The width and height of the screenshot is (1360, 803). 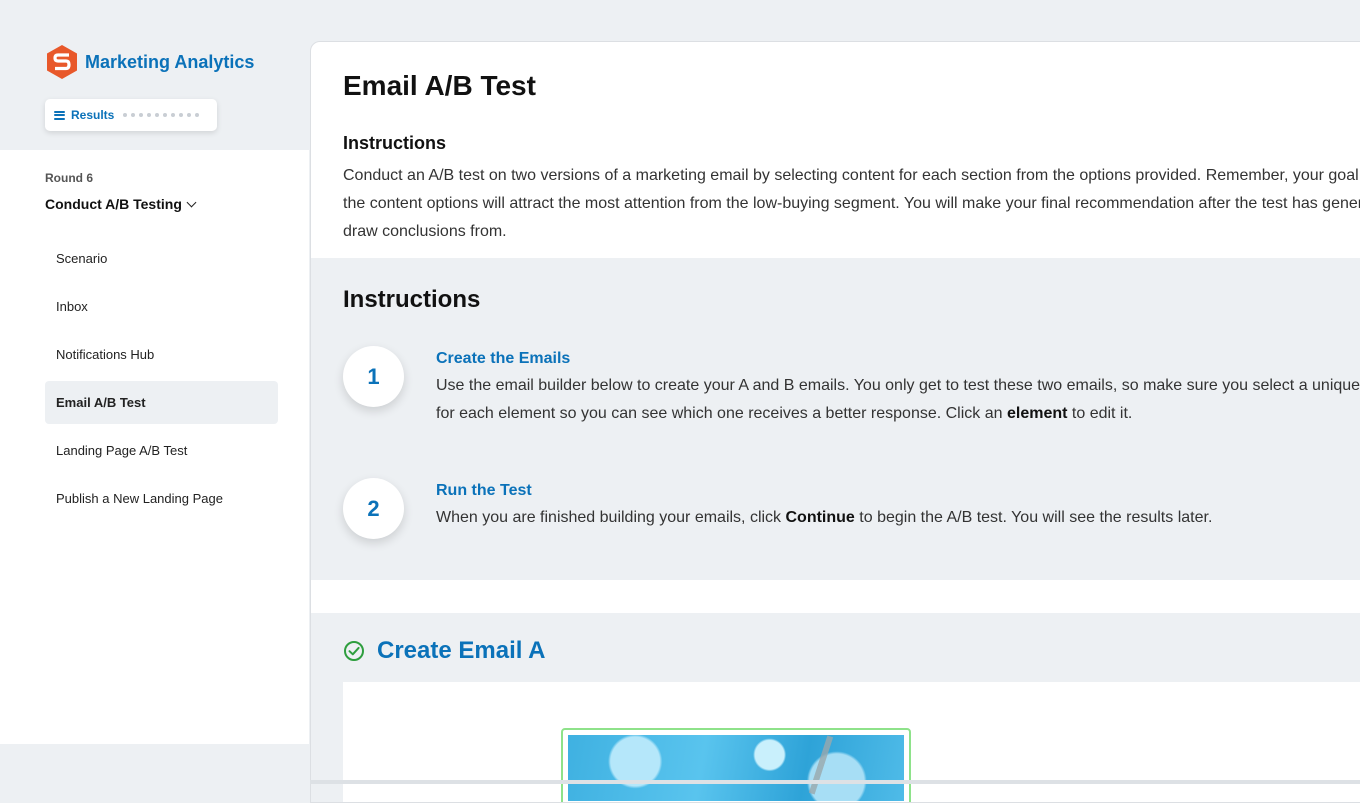 What do you see at coordinates (354, 651) in the screenshot?
I see `check-circle-icon` at bounding box center [354, 651].